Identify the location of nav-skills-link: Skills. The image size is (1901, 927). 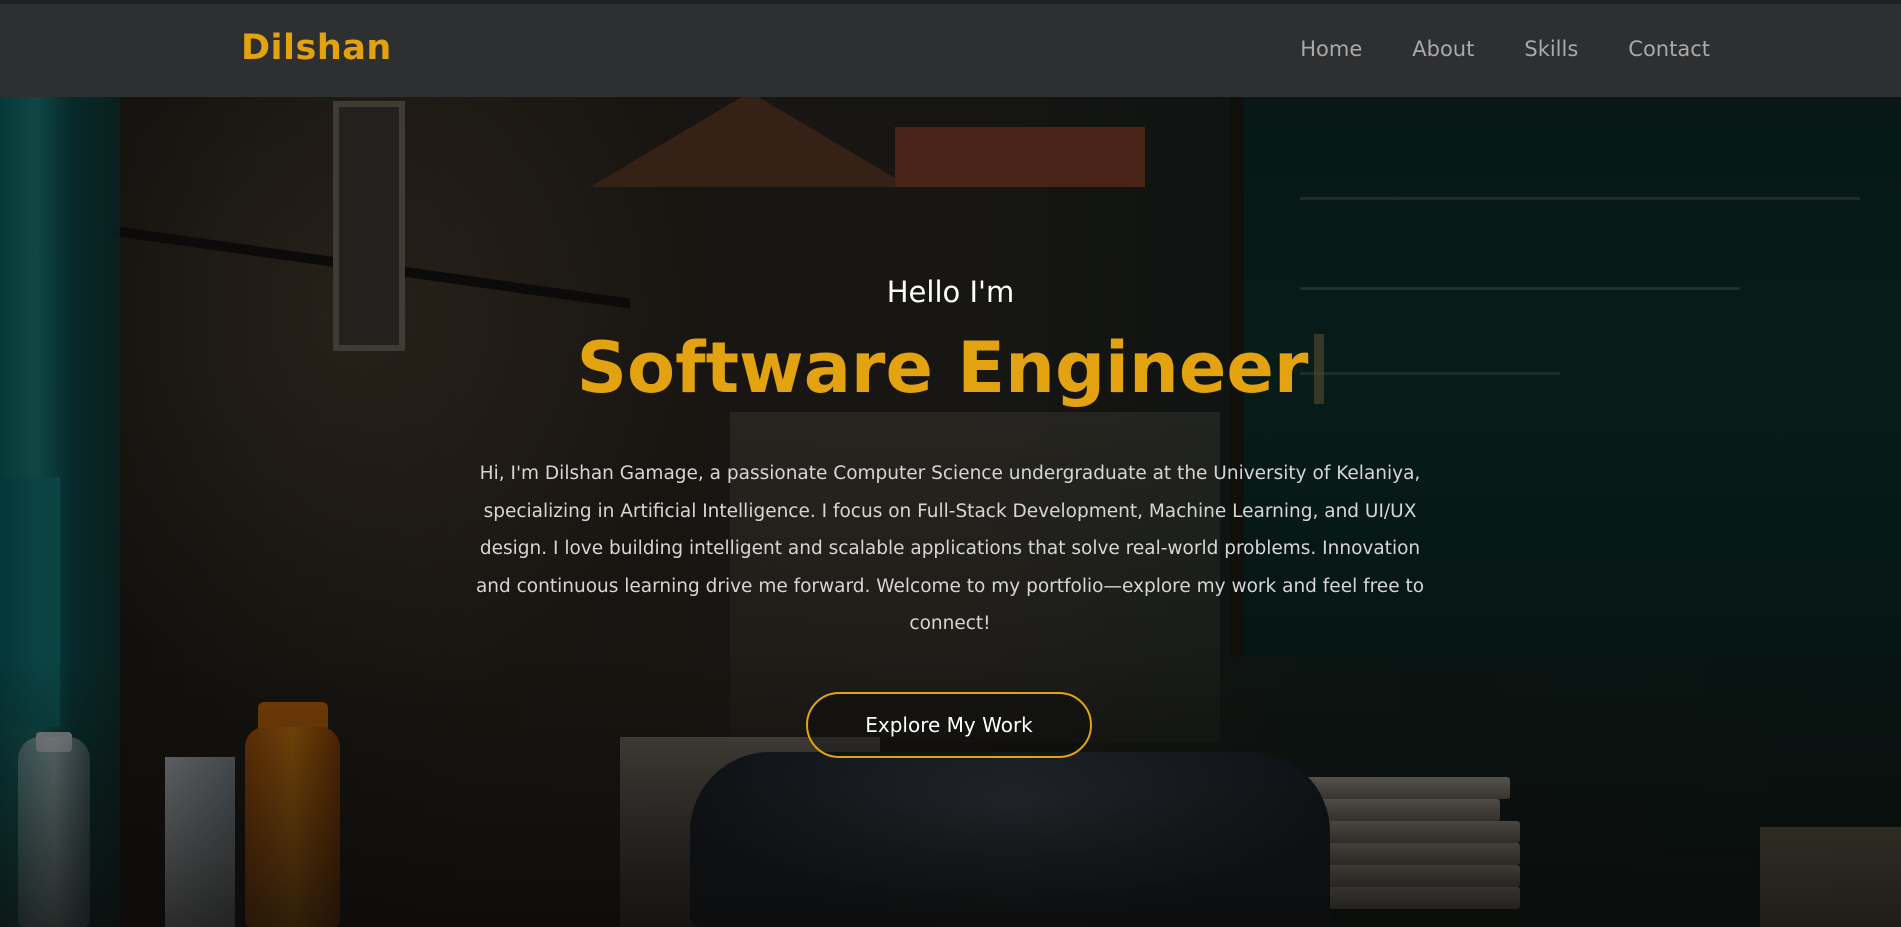
(1551, 49).